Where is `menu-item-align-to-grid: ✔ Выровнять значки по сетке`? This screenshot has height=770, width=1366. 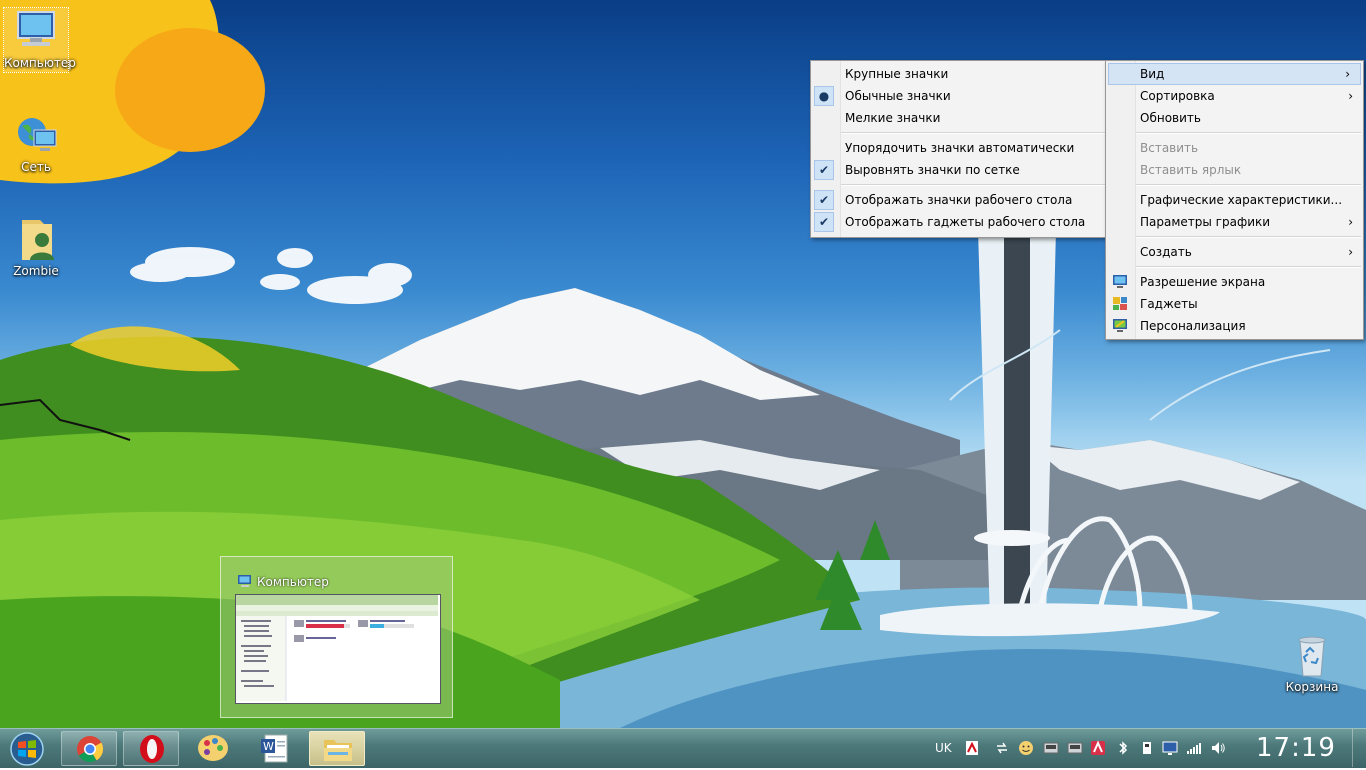 menu-item-align-to-grid: ✔ Выровнять значки по сетке is located at coordinates (959, 170).